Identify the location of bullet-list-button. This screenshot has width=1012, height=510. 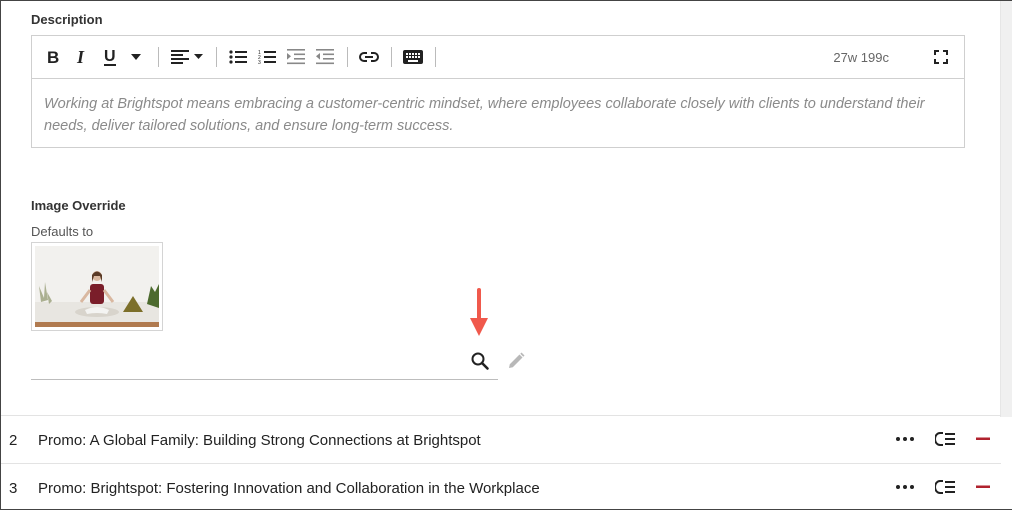
(238, 57).